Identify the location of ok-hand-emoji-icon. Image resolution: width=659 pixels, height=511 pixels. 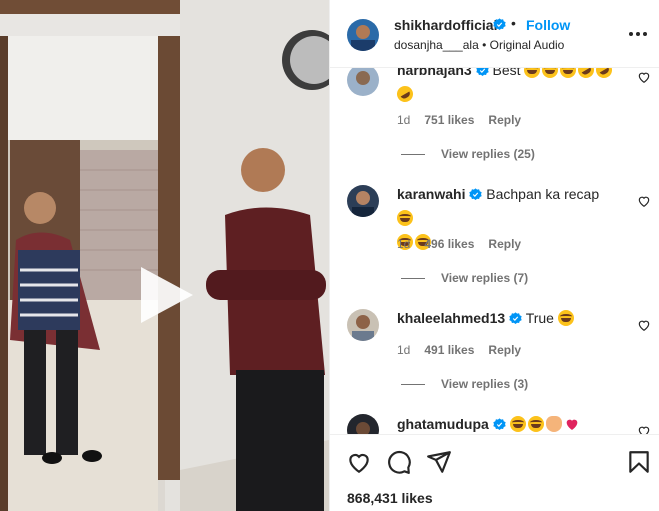
(553, 424).